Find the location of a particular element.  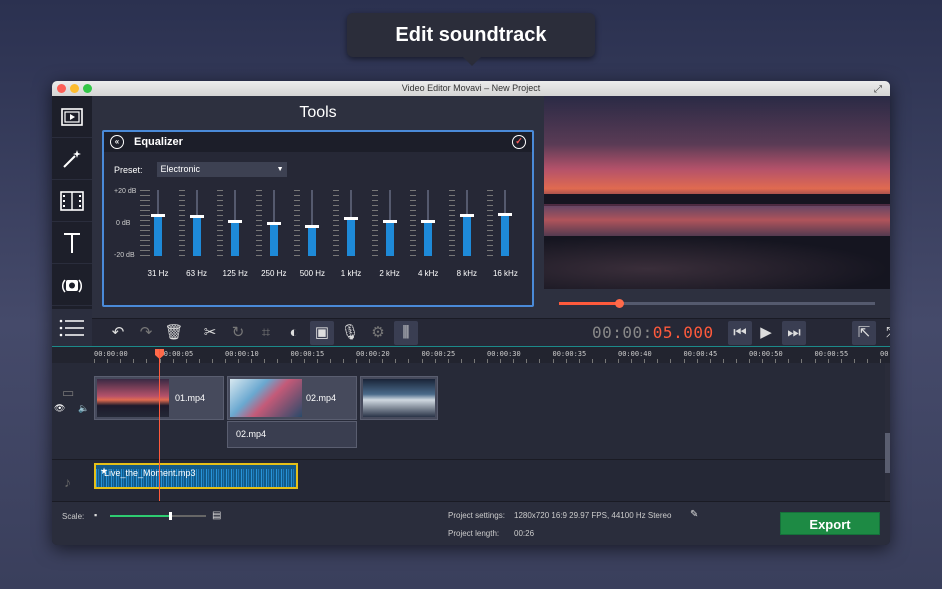

video-track: ▭ 👁 🔈 01.mp4 02.mp4 02.mp4 is located at coordinates (468, 411).